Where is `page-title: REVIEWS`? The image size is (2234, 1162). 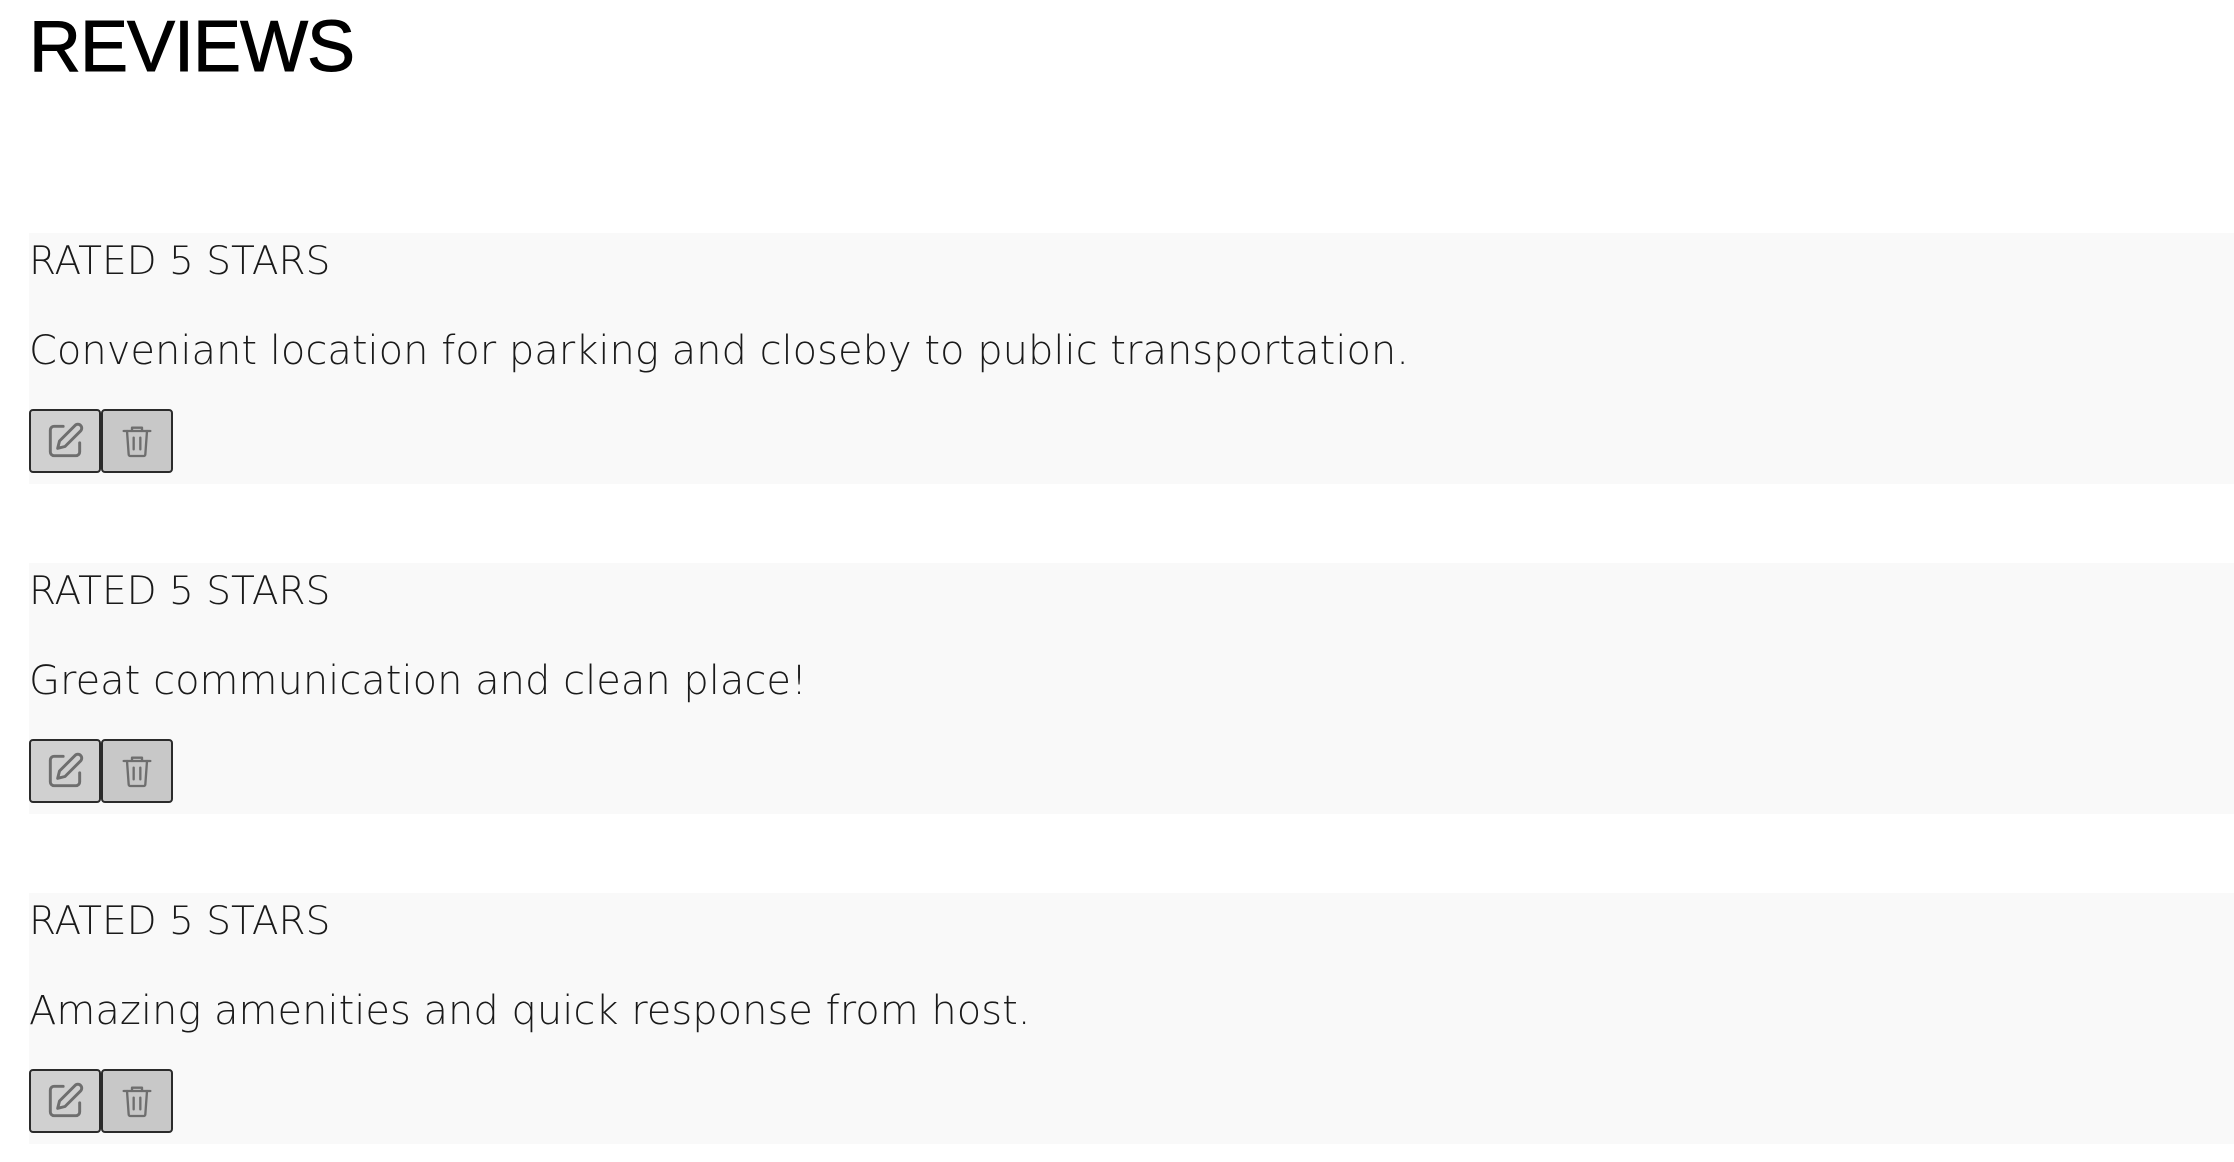
page-title: REVIEWS is located at coordinates (191, 46).